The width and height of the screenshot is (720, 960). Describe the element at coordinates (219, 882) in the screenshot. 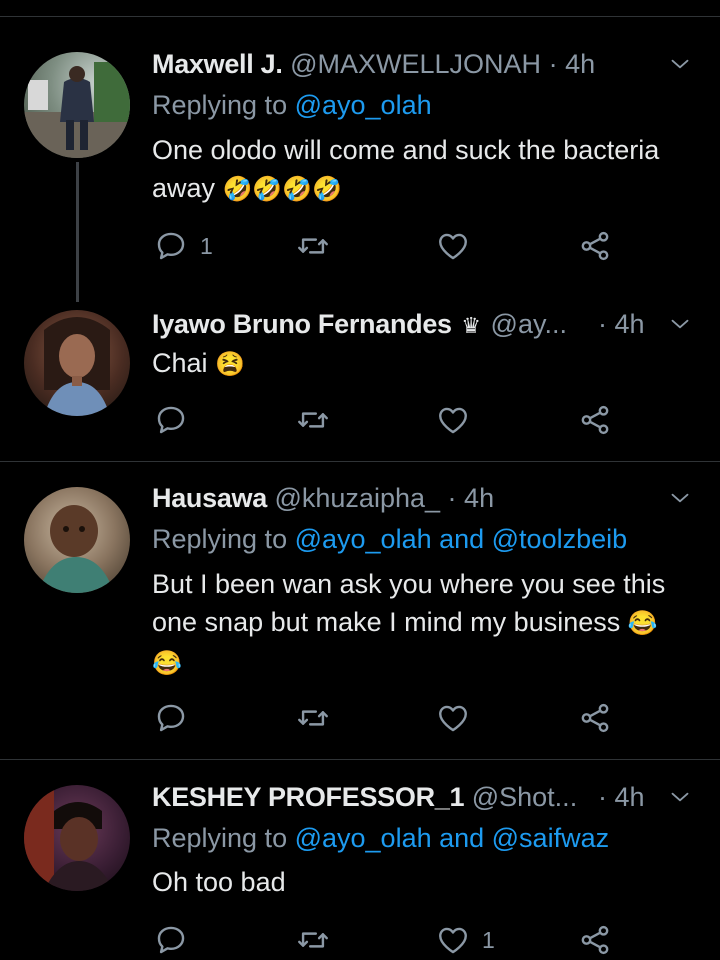

I see `tweet-text-content: Oh too bad` at that location.